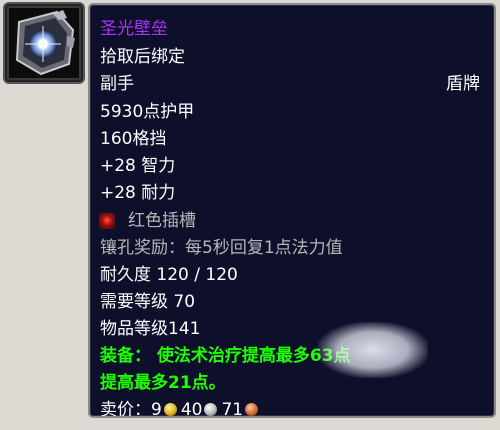  I want to click on equip-effect-line2: 提高最多21点。, so click(163, 383).